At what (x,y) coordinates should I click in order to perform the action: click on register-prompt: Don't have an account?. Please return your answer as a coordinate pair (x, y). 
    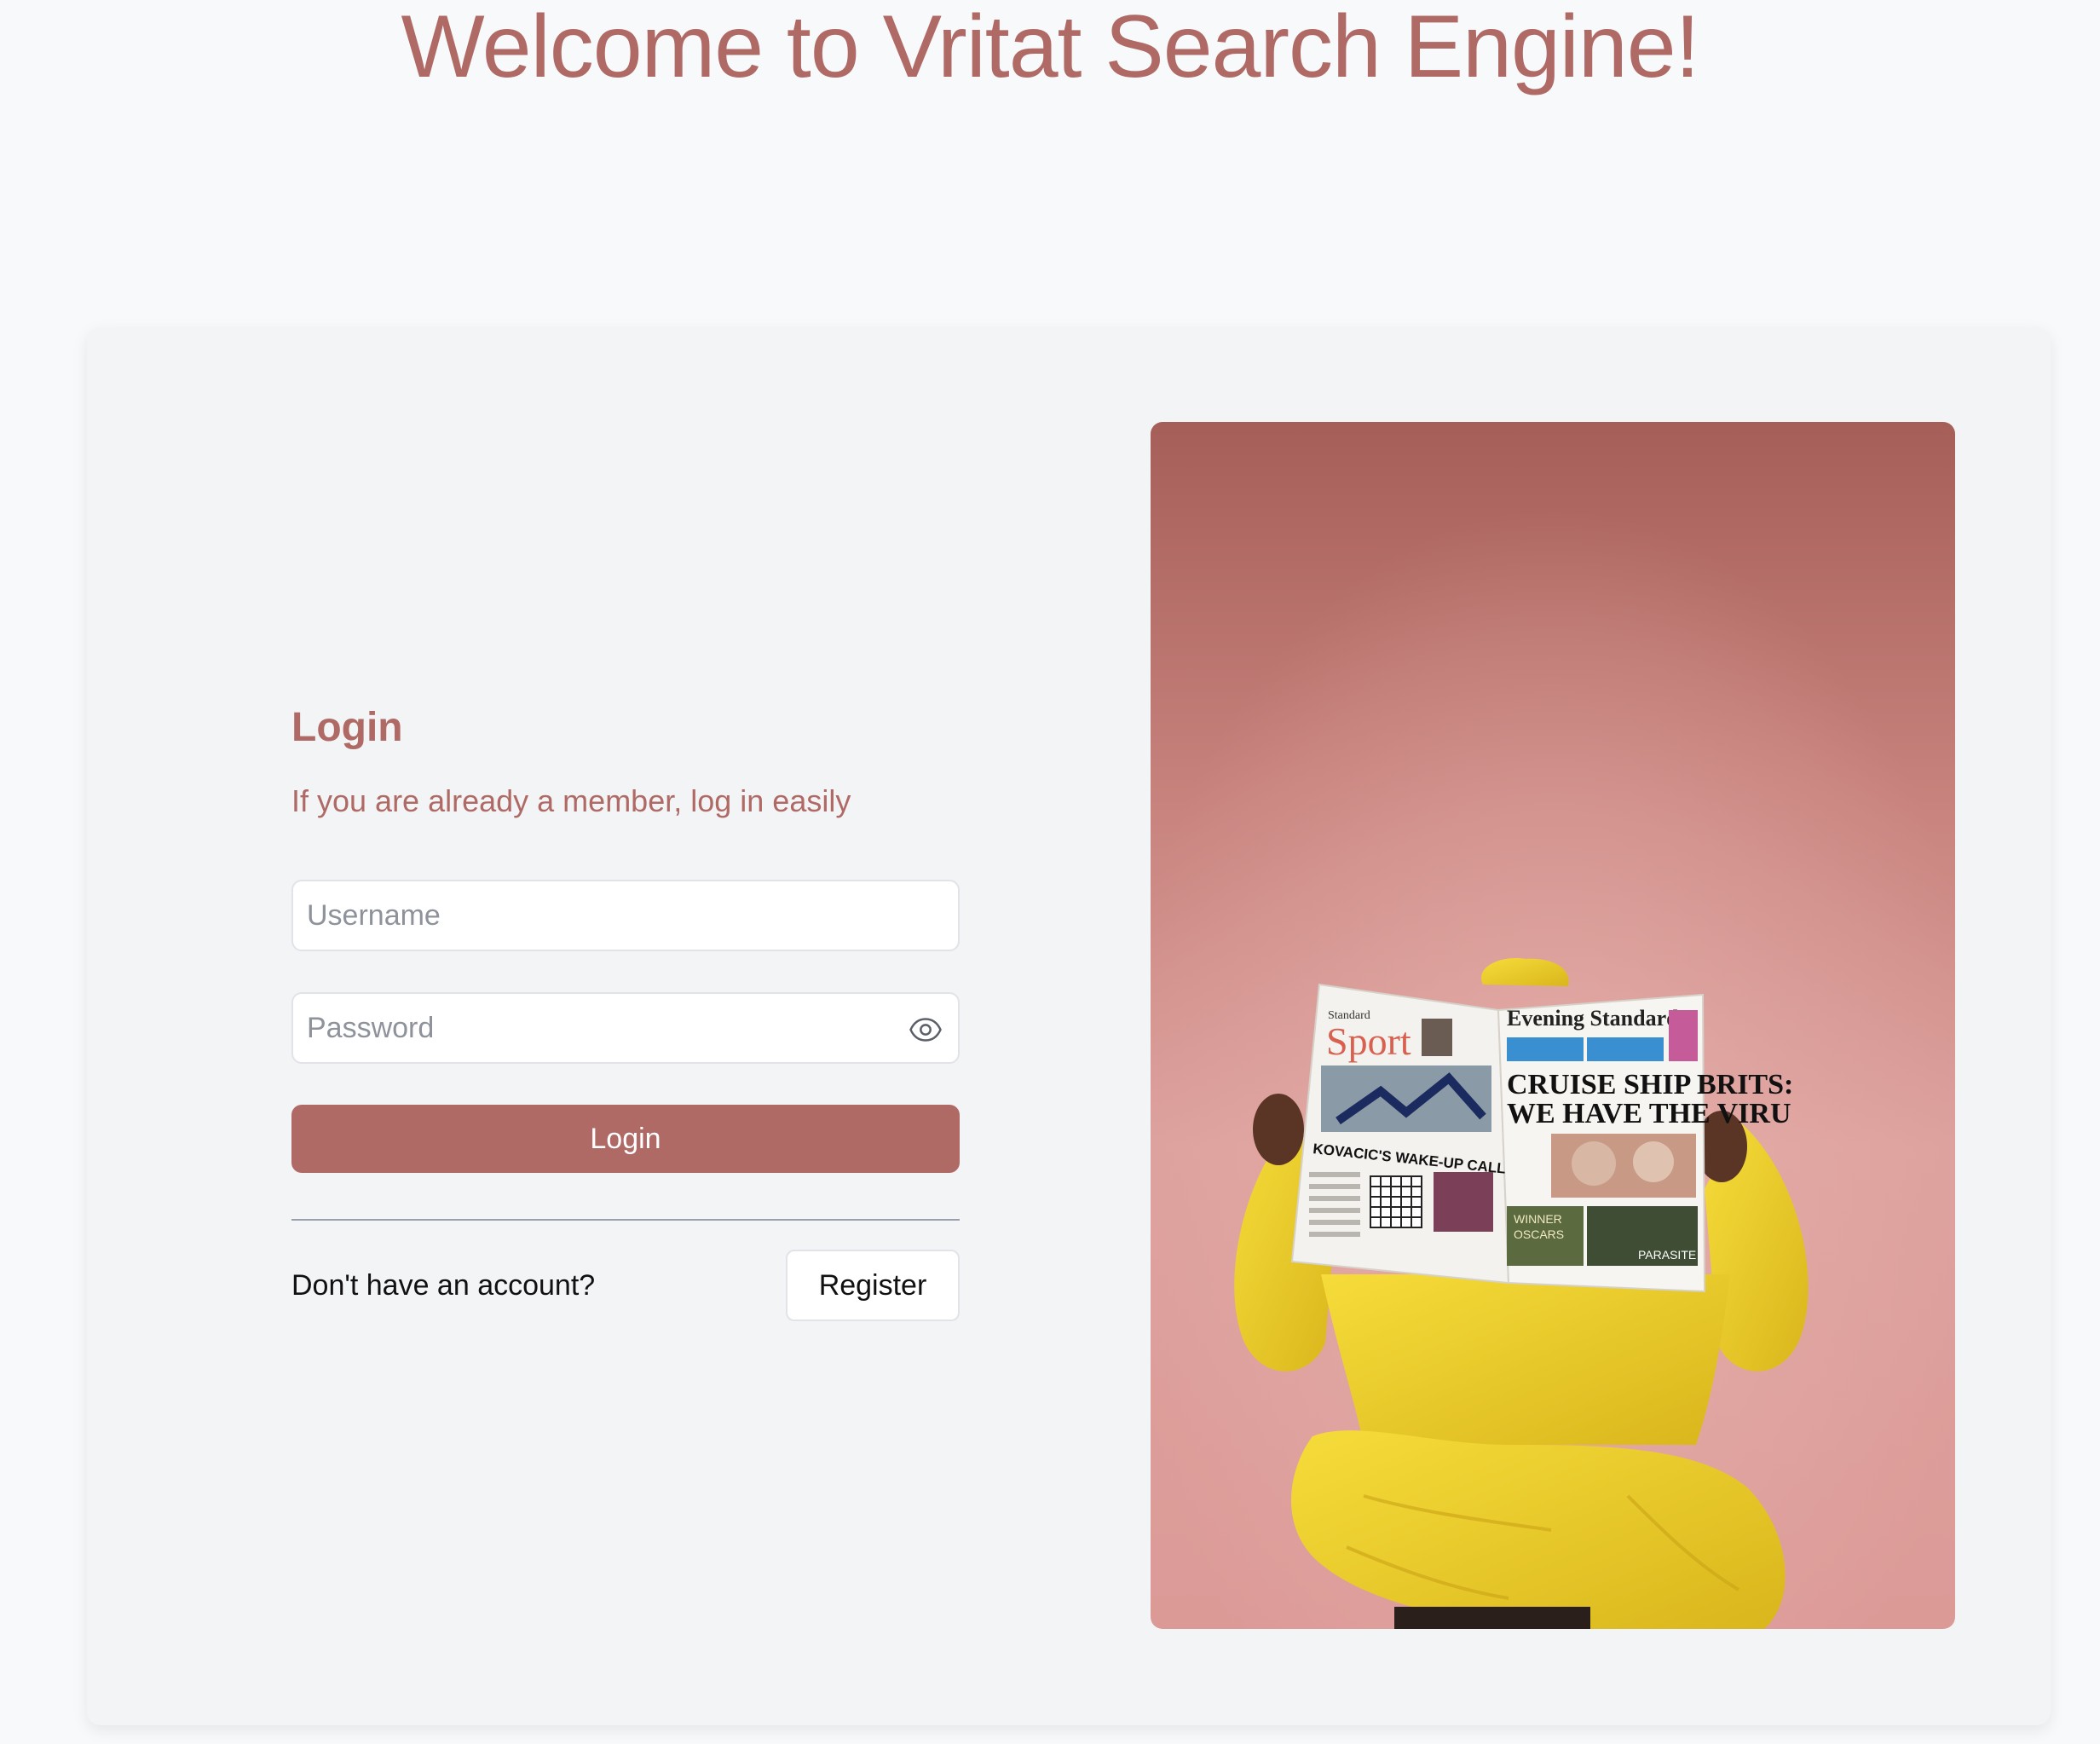
    Looking at the image, I should click on (443, 1285).